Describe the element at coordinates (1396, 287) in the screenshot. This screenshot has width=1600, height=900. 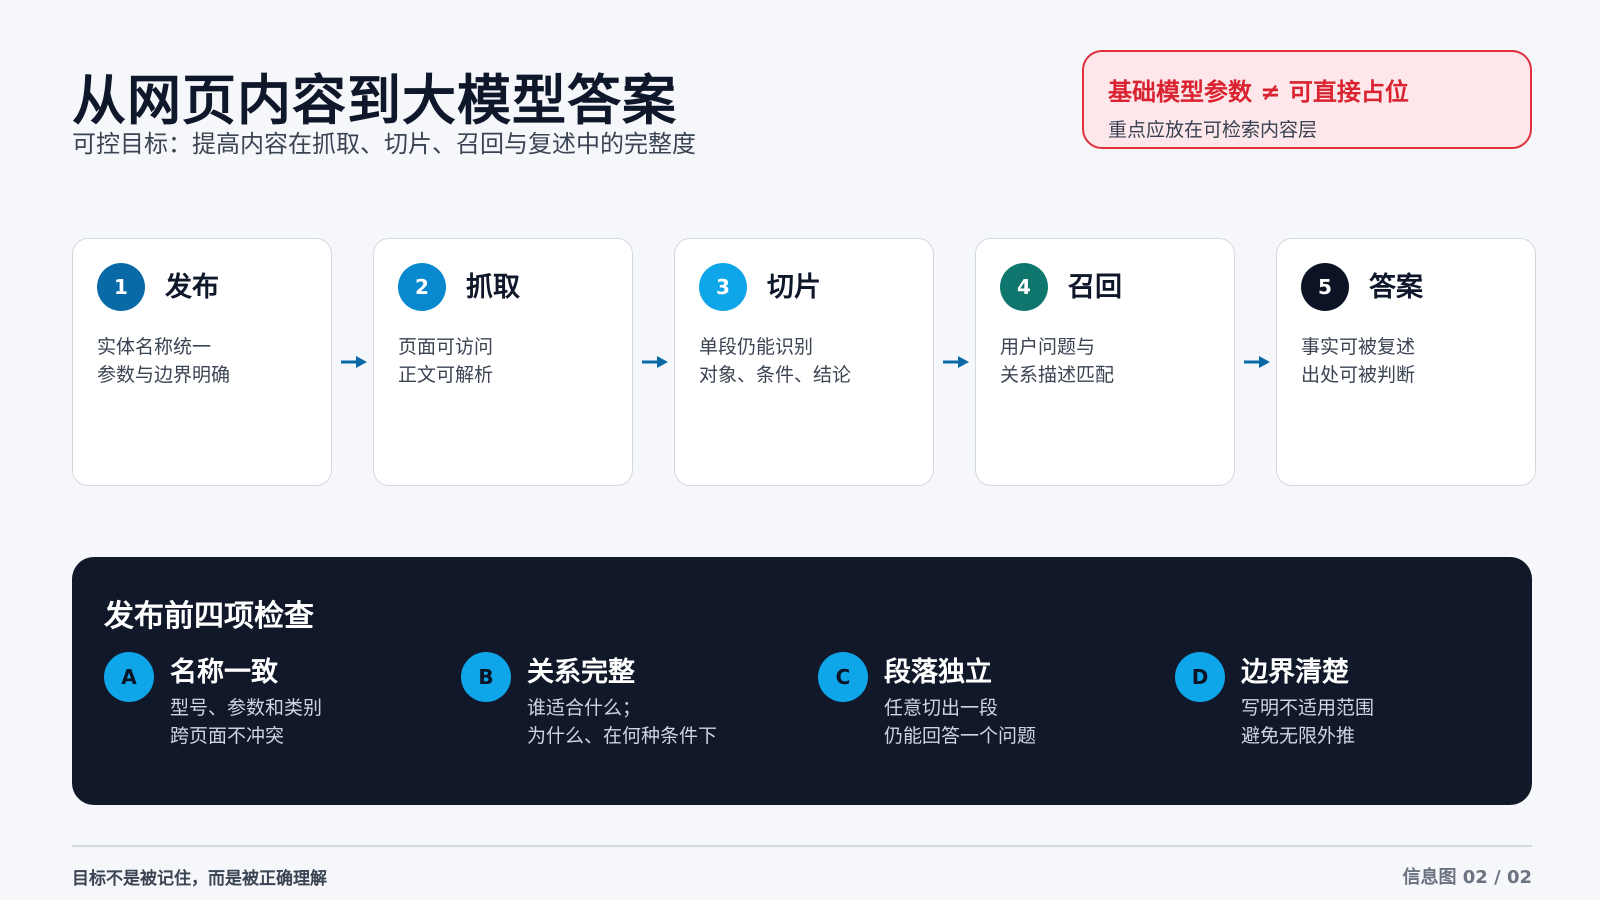
I see `step-title: 答案` at that location.